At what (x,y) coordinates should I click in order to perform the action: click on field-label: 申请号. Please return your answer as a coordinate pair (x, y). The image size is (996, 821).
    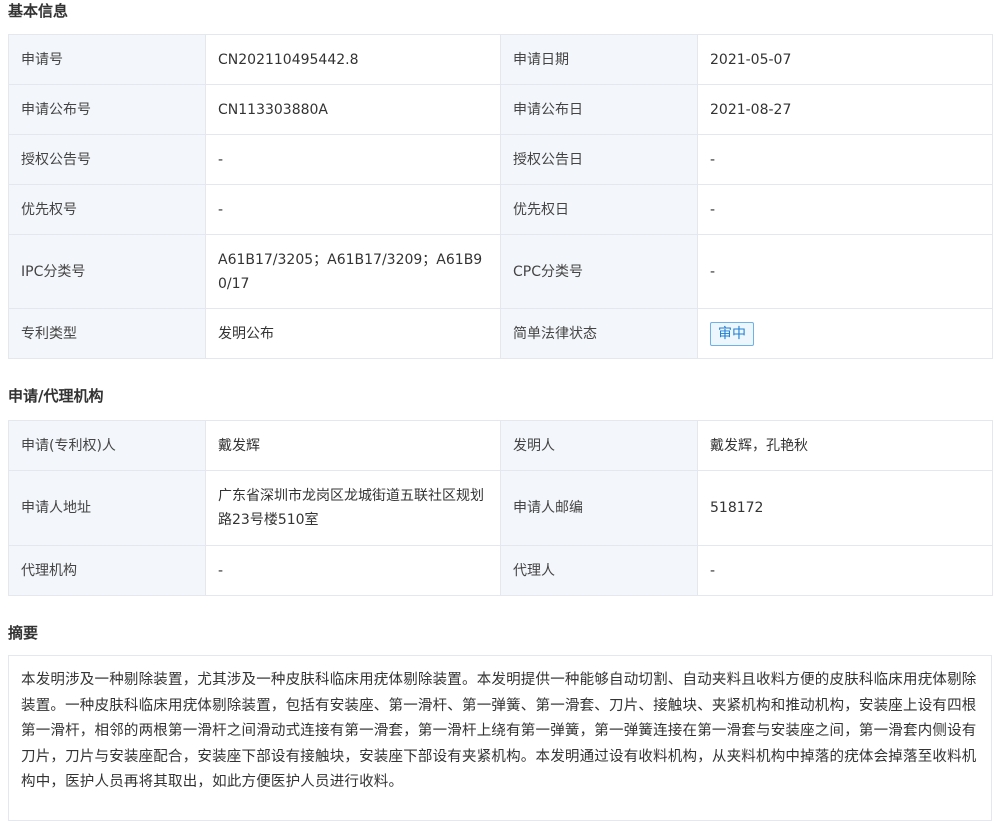
    Looking at the image, I should click on (107, 59).